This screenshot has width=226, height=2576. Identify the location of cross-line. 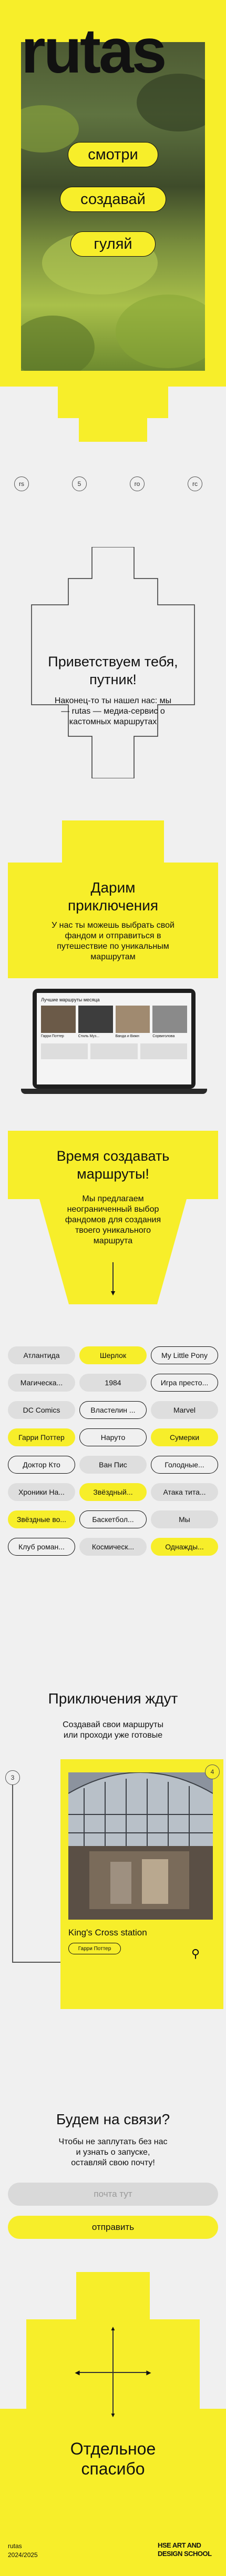
(113, 2372).